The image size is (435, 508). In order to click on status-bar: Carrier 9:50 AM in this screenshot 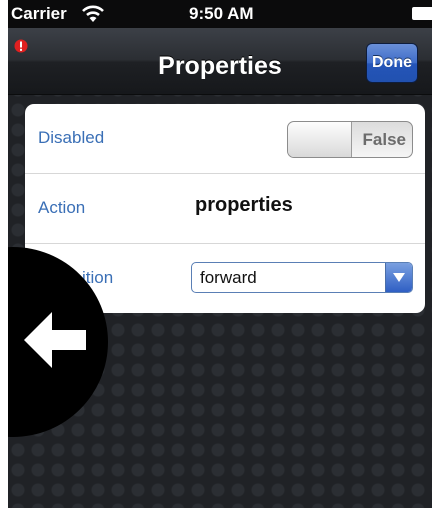, I will do `click(220, 14)`.